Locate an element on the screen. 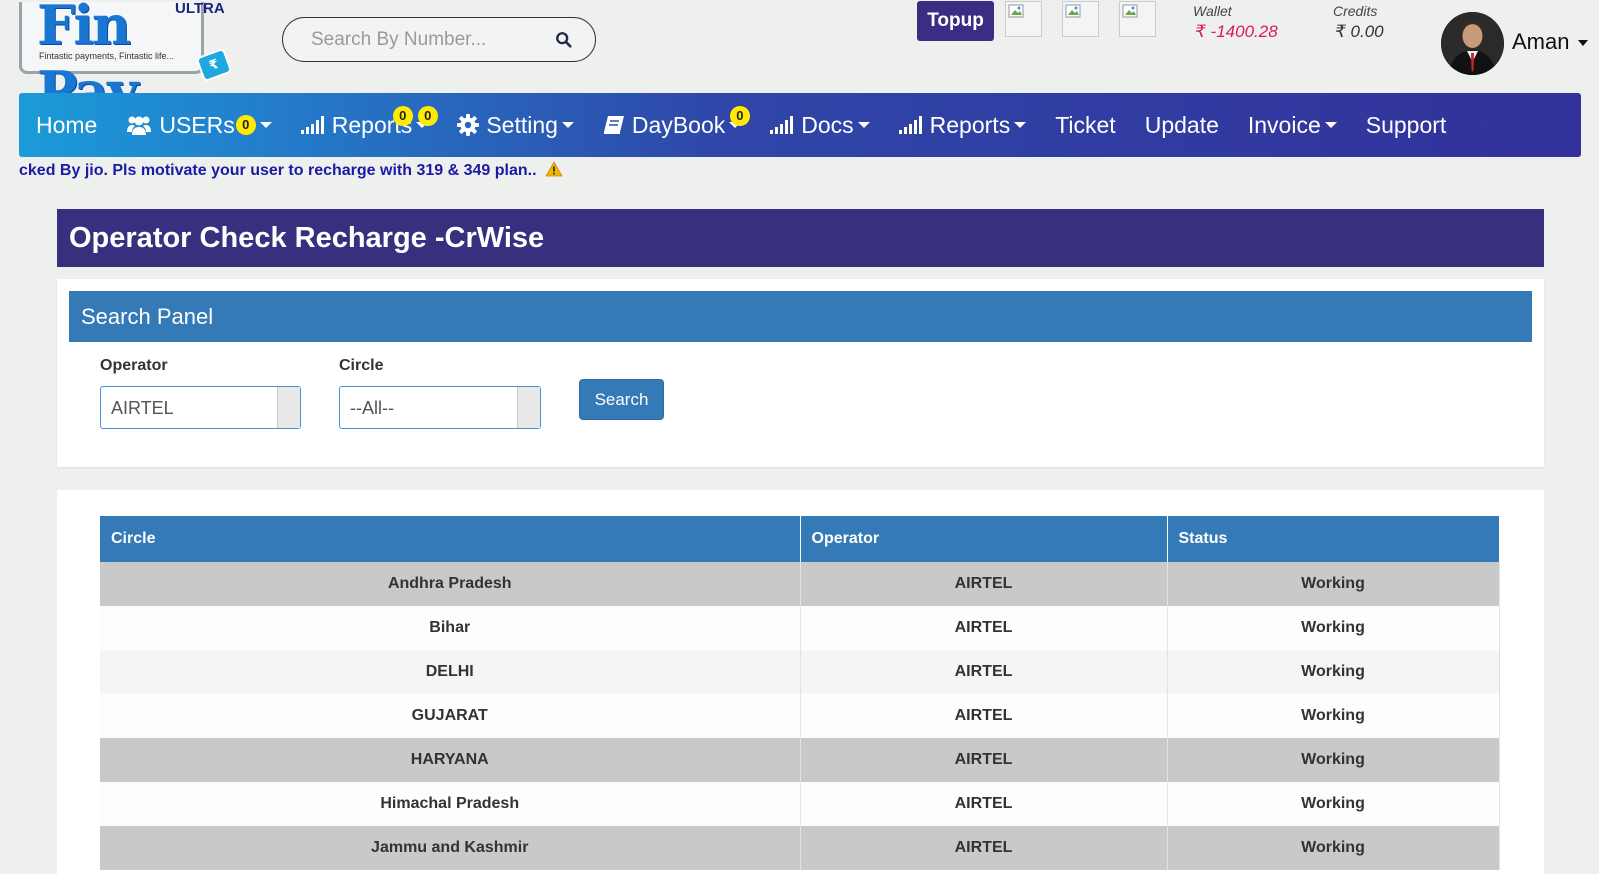  nav-reports-2-label: Reports is located at coordinates (970, 124).